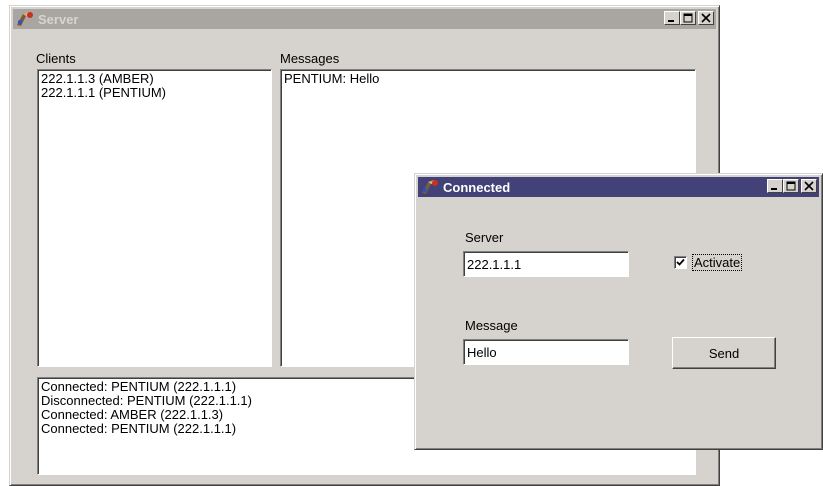 The width and height of the screenshot is (823, 486). Describe the element at coordinates (484, 237) in the screenshot. I see `server-label: Server` at that location.